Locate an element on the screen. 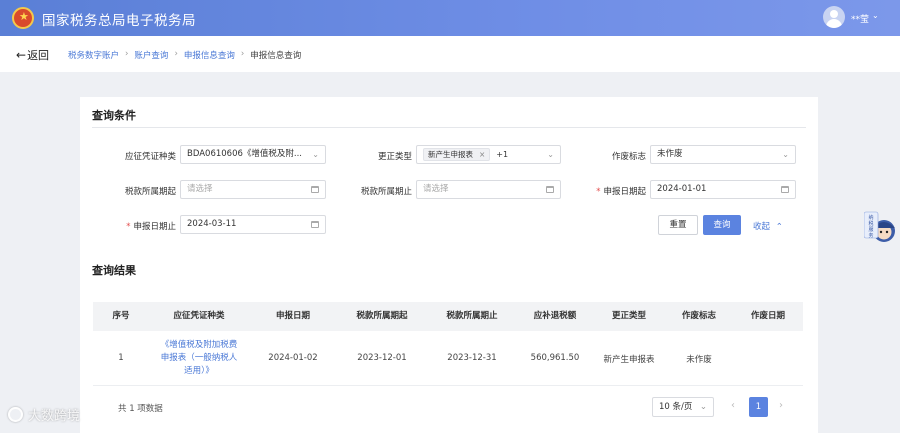  voucher-type-line: 《增值税及附加税费 is located at coordinates (199, 345).